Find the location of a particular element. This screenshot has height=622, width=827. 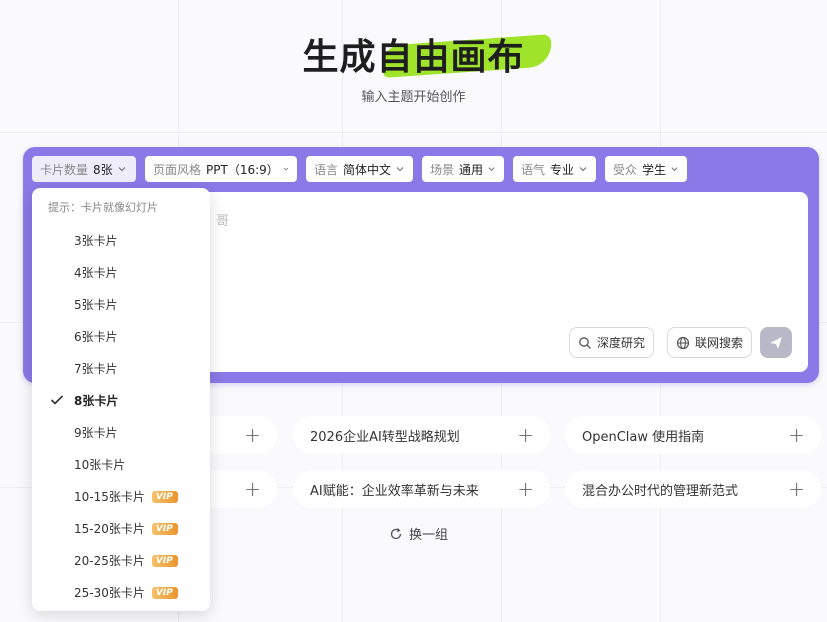

tone-select: 语气 专业 is located at coordinates (554, 169).